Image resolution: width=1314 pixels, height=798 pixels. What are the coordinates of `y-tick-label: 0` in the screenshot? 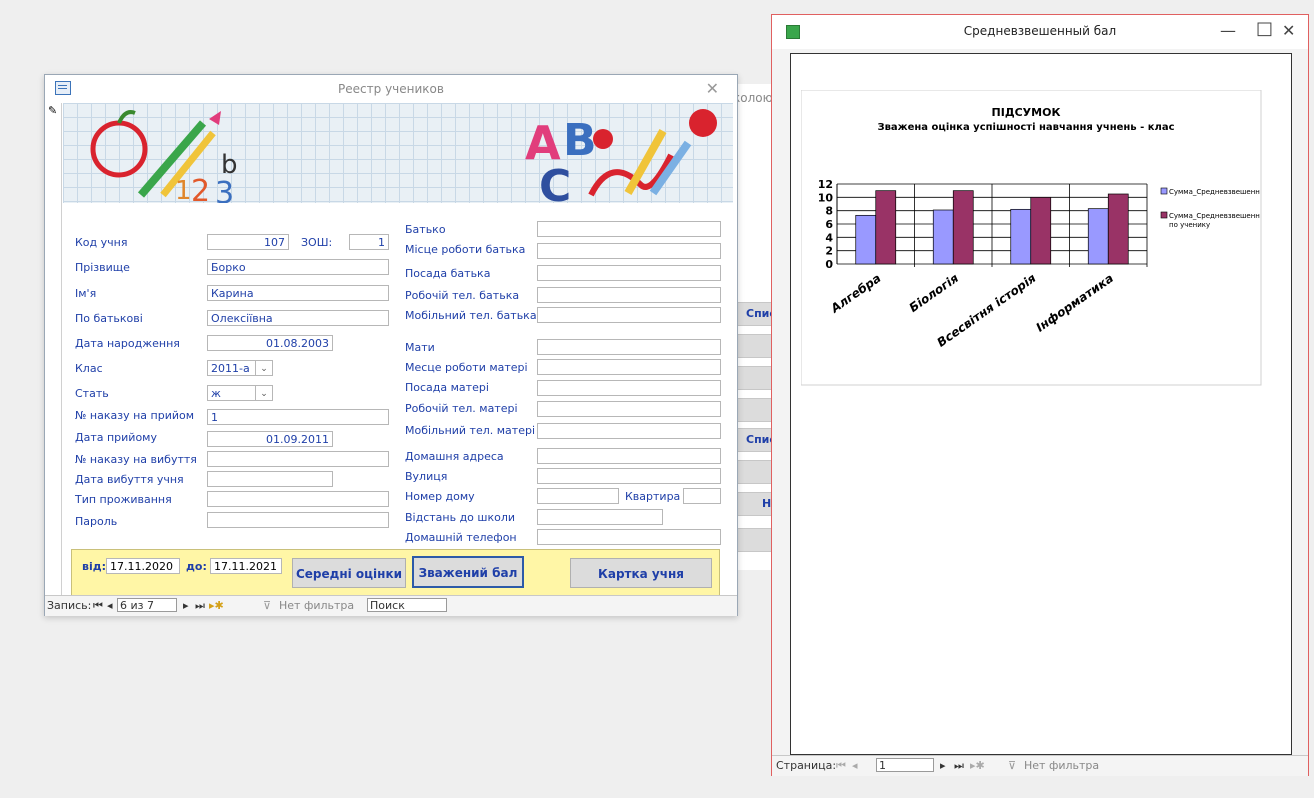 It's located at (829, 264).